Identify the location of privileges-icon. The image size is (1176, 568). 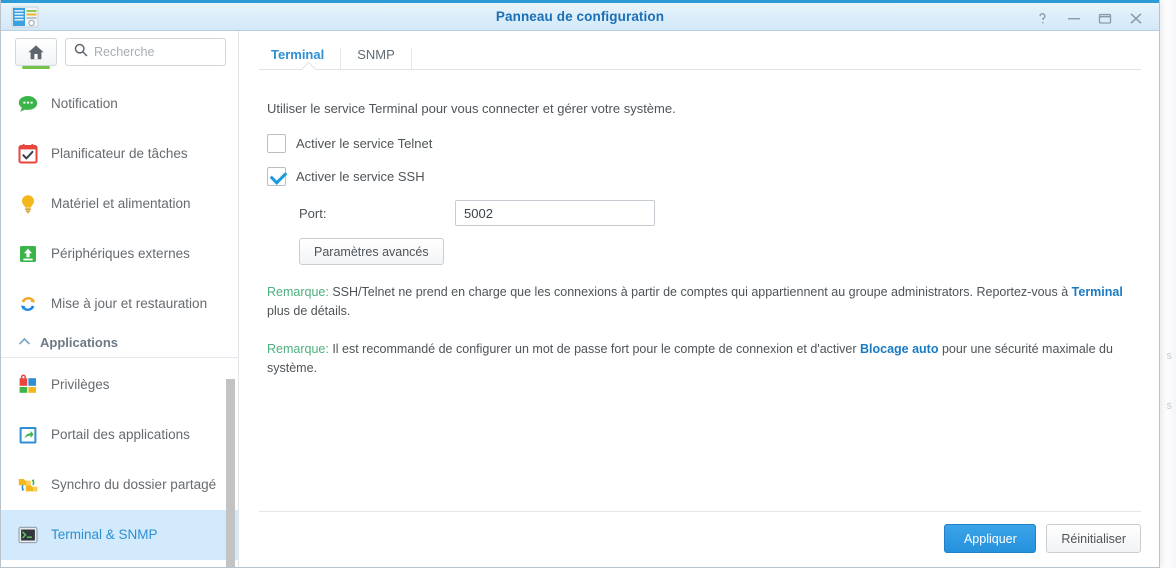
(28, 385).